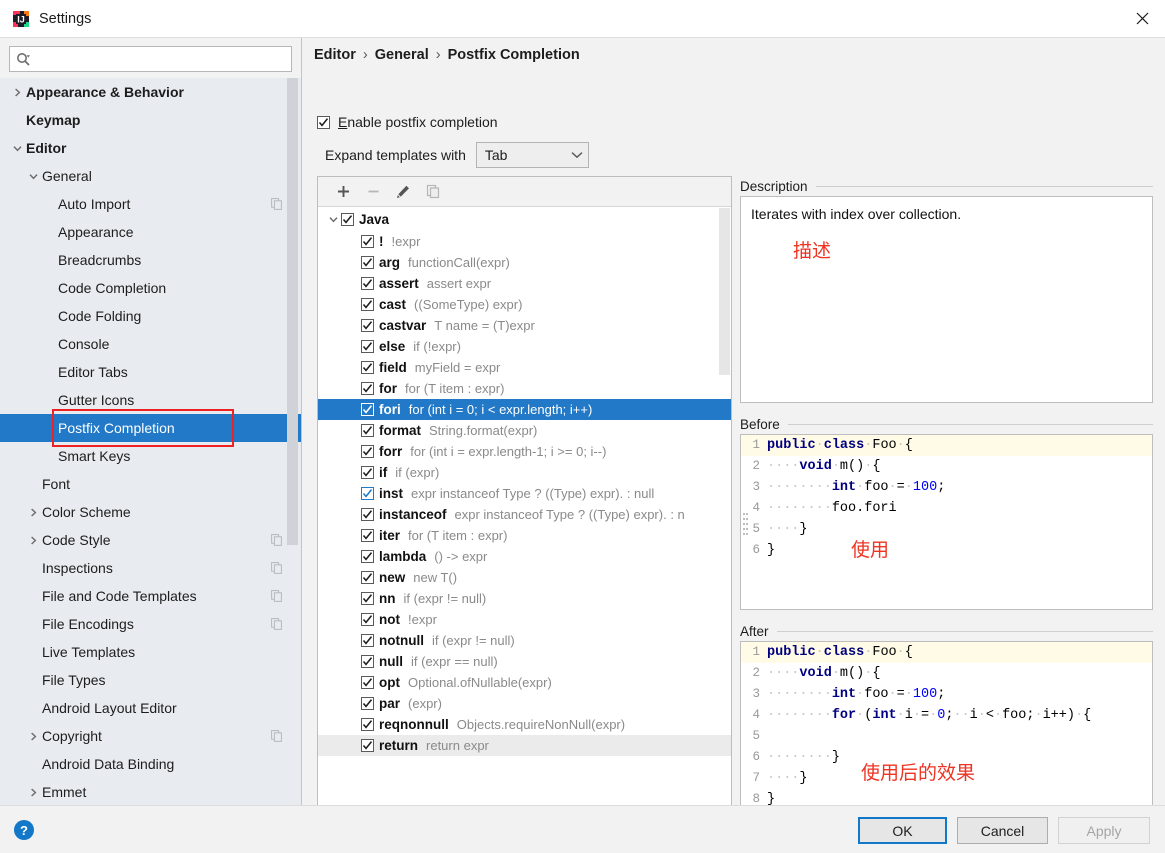 The width and height of the screenshot is (1165, 853). What do you see at coordinates (150, 92) in the screenshot?
I see `sidebar-item-appearance-behavior: Appearance & Behavior` at bounding box center [150, 92].